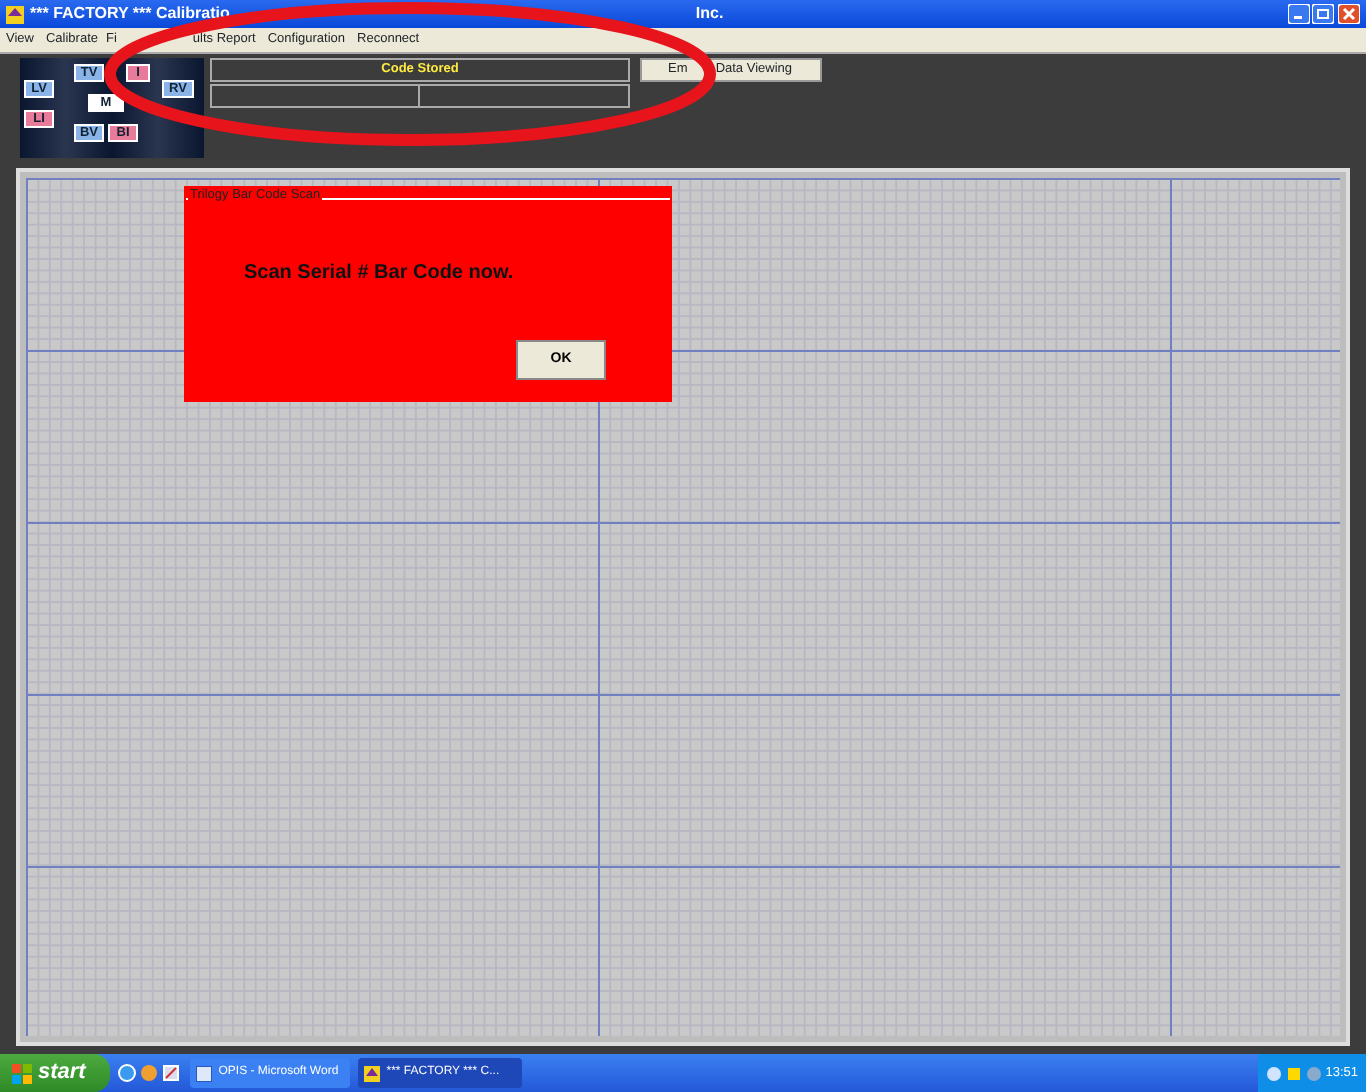 Image resolution: width=1366 pixels, height=1092 pixels. What do you see at coordinates (127, 1073) in the screenshot?
I see `browser-icon` at bounding box center [127, 1073].